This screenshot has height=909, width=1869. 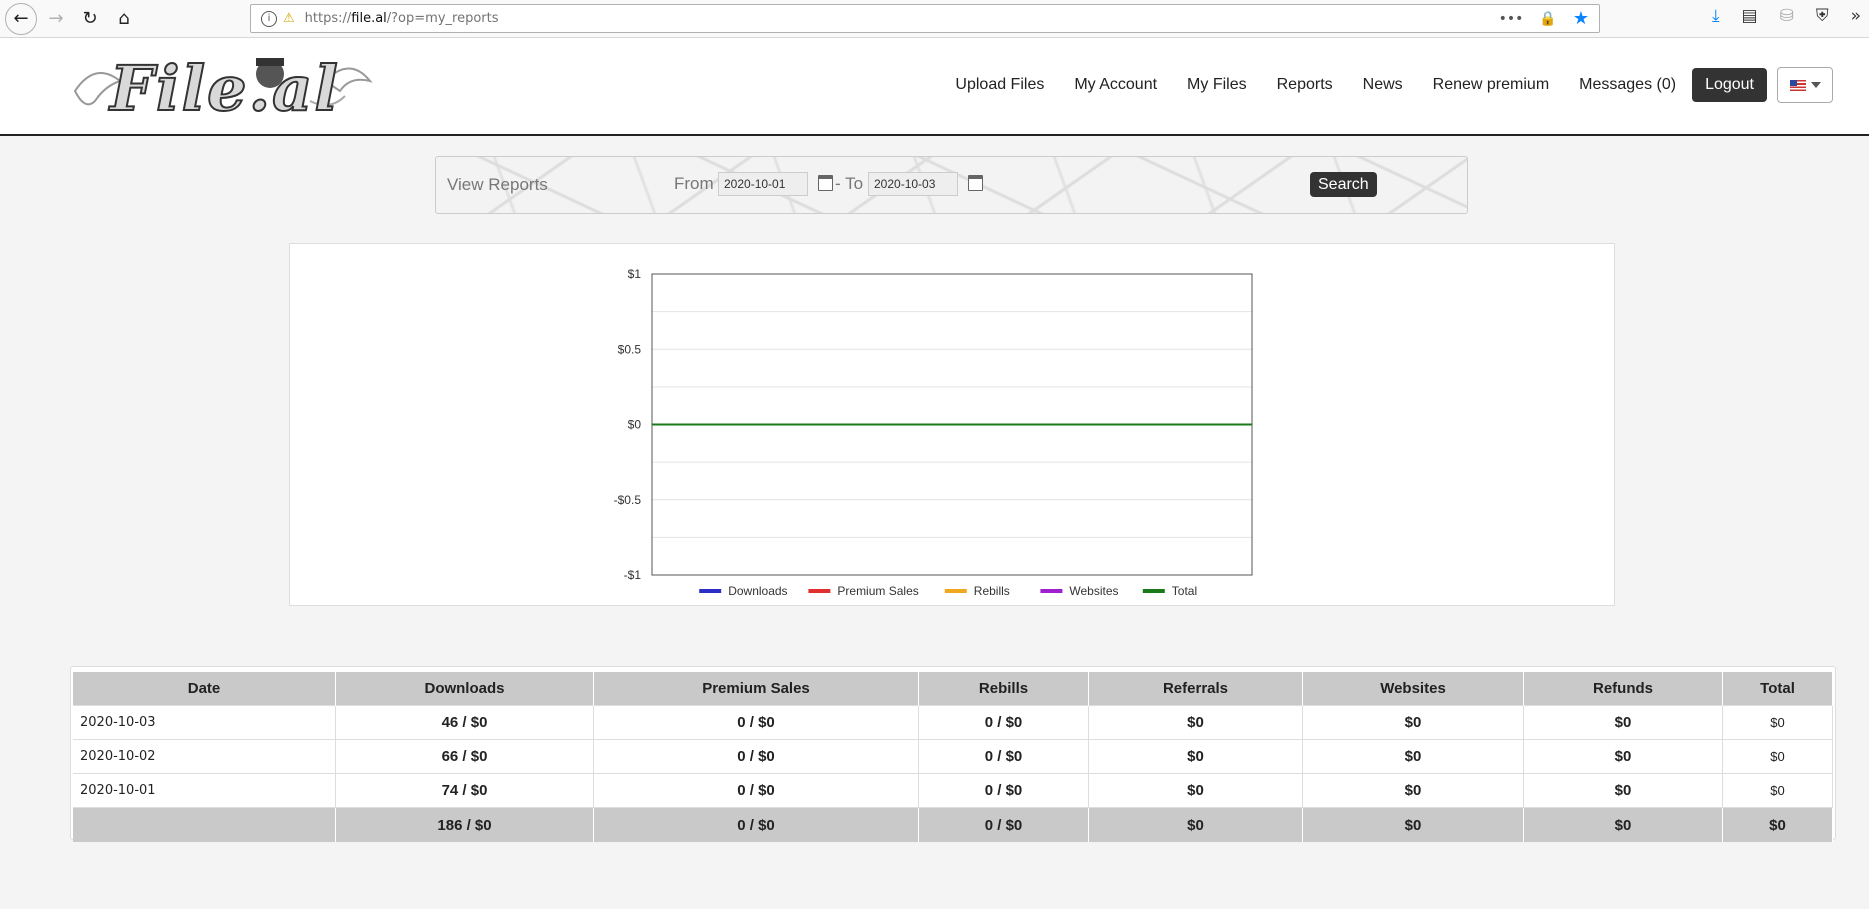 I want to click on overflow-menu-icon: », so click(x=1856, y=16).